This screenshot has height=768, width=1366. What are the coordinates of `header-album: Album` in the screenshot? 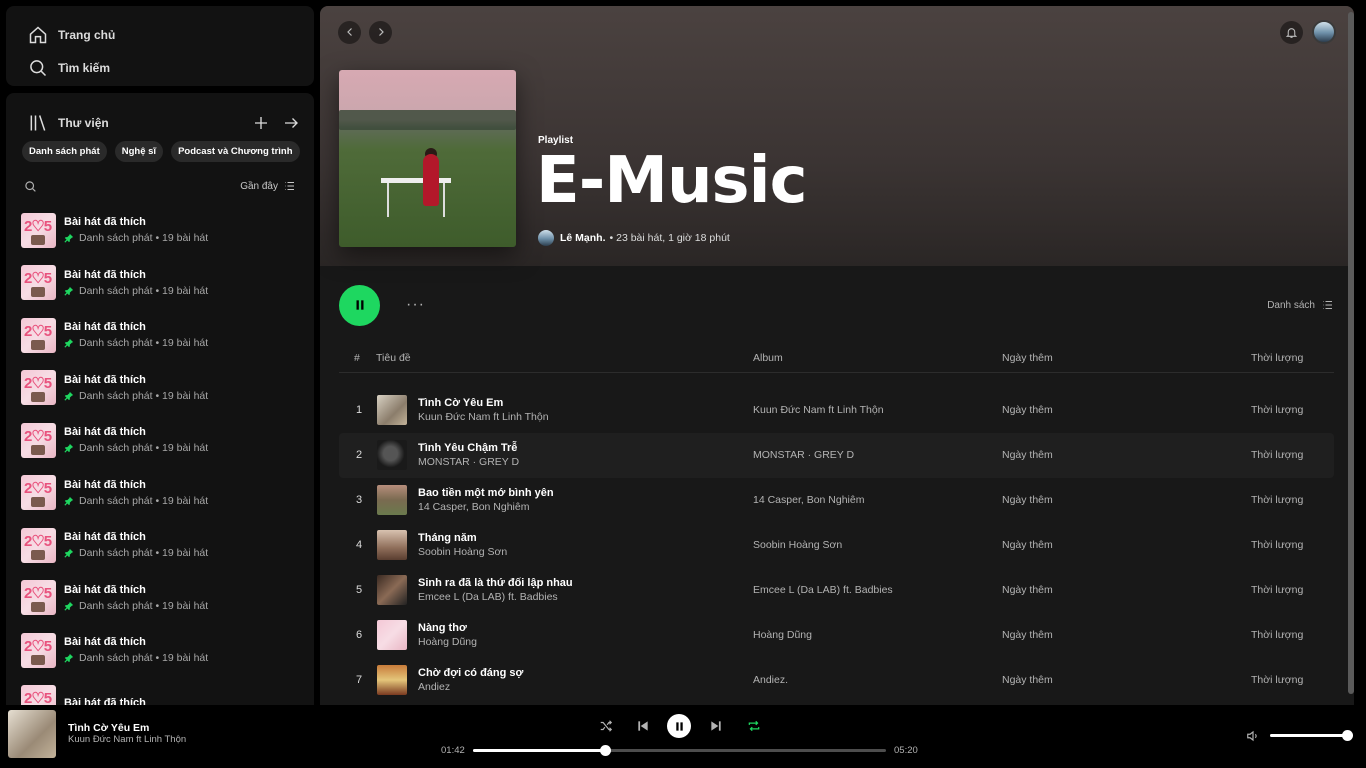 It's located at (768, 358).